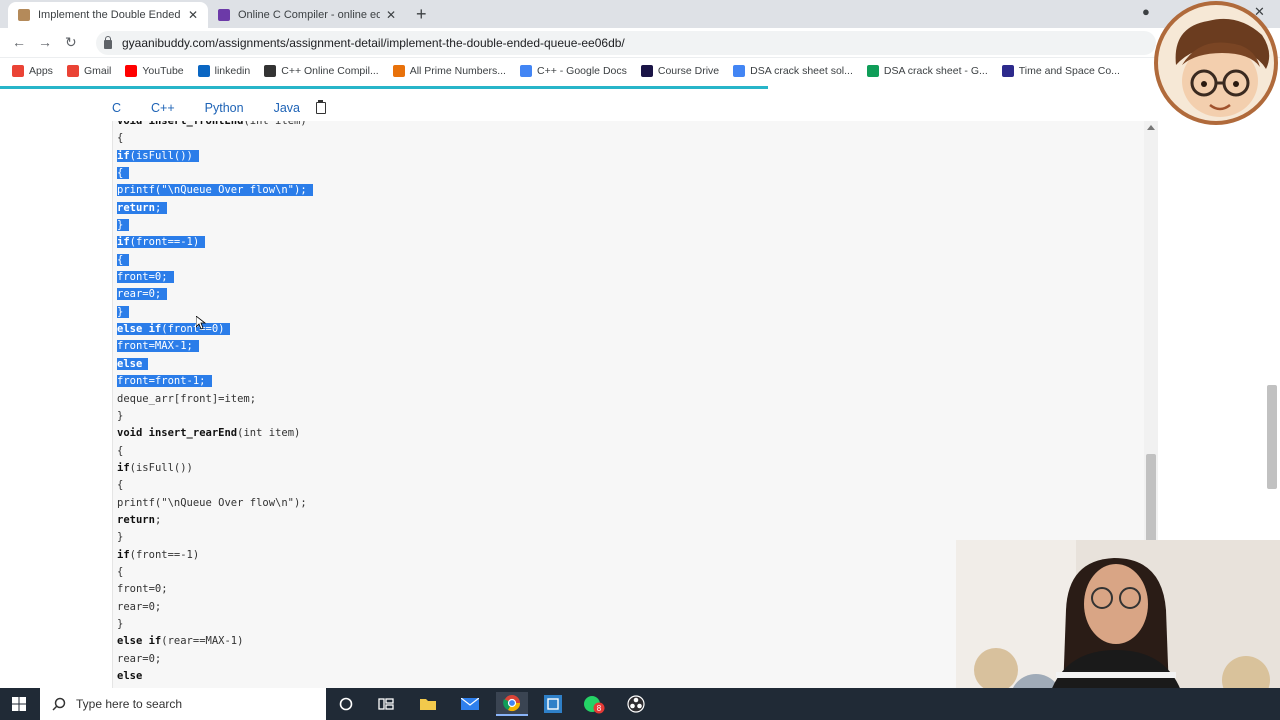  What do you see at coordinates (24, 15) in the screenshot?
I see `site-favicon-icon` at bounding box center [24, 15].